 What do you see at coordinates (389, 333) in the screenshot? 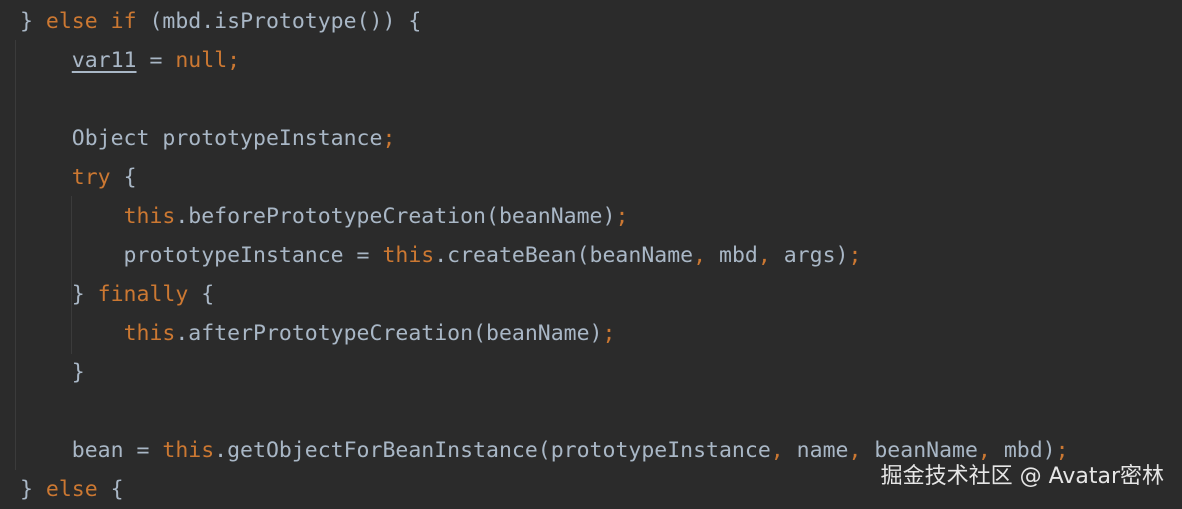
I see `code-token: .afterPrototypeCreation(beanName)` at bounding box center [389, 333].